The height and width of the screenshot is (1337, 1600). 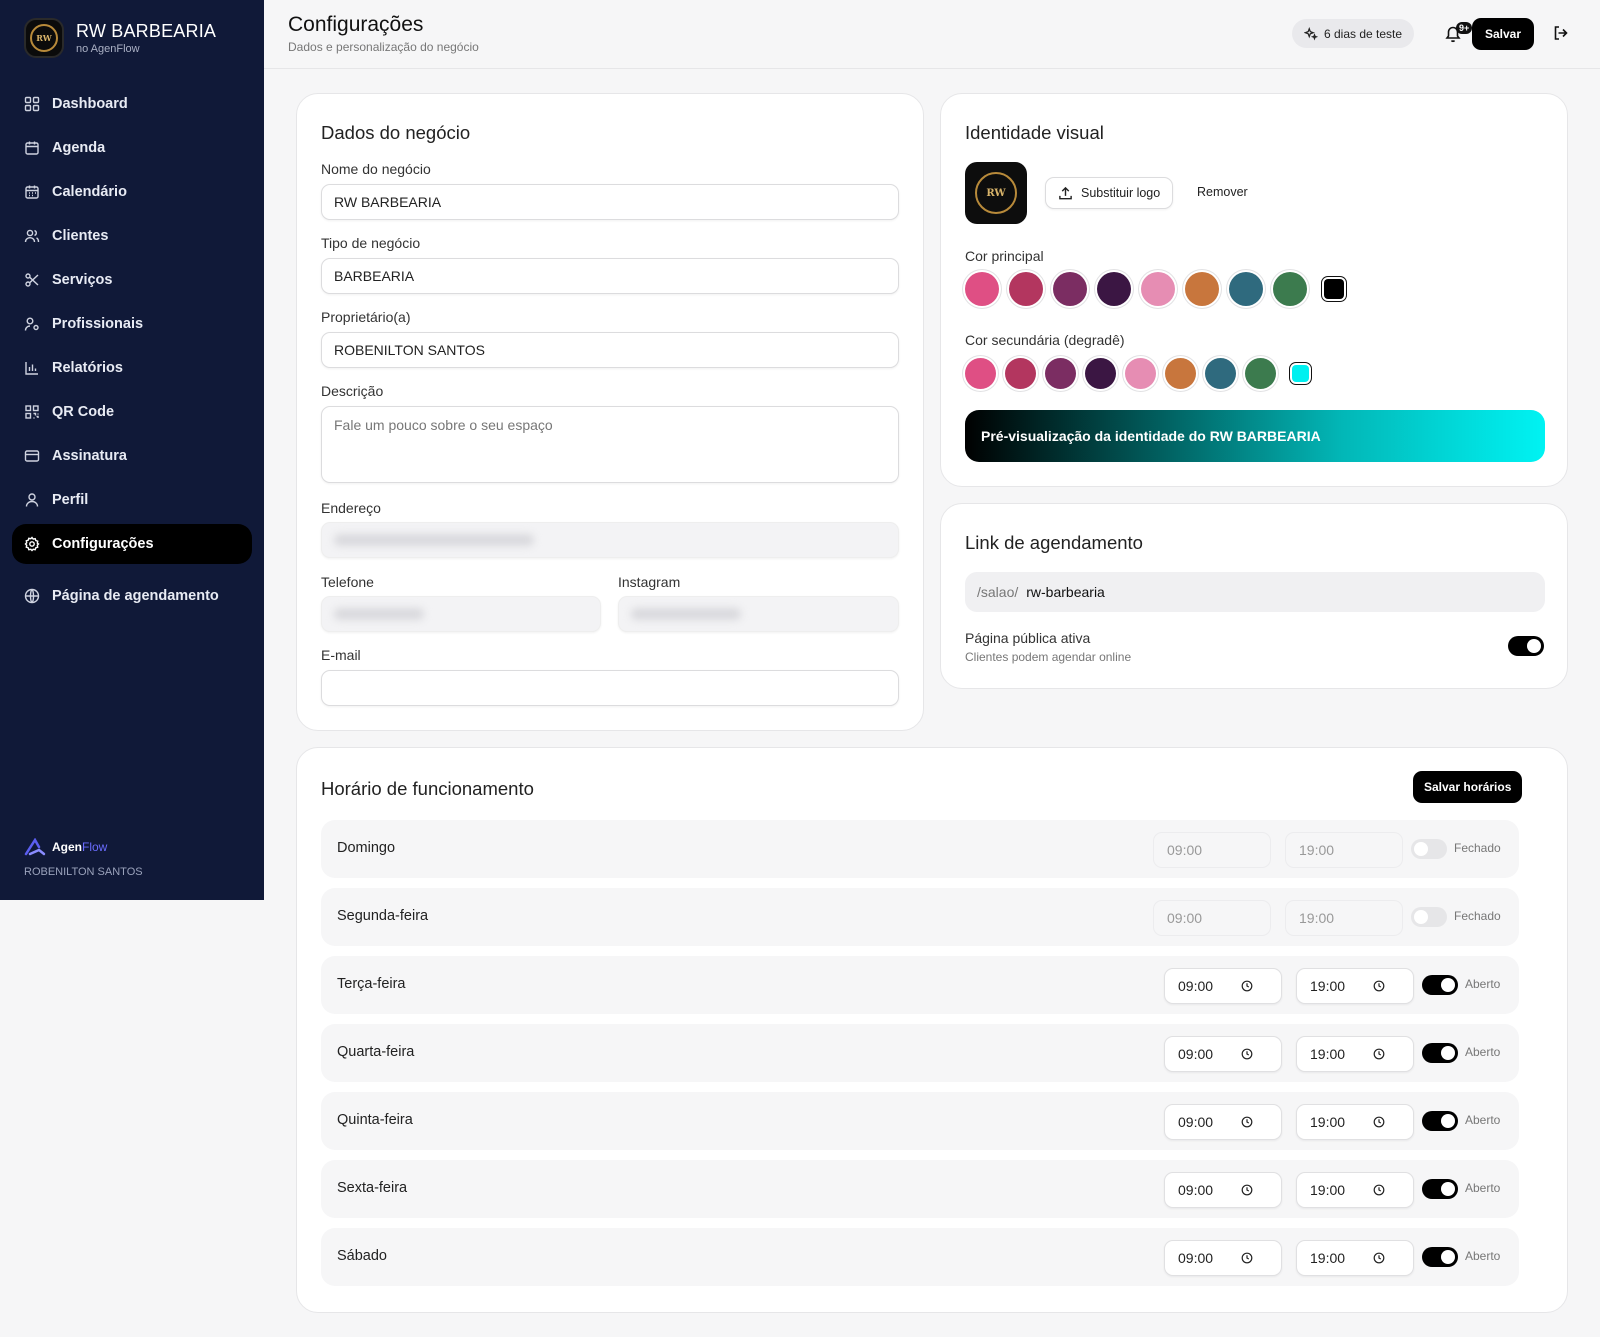 I want to click on public-page-toggle, so click(x=1526, y=646).